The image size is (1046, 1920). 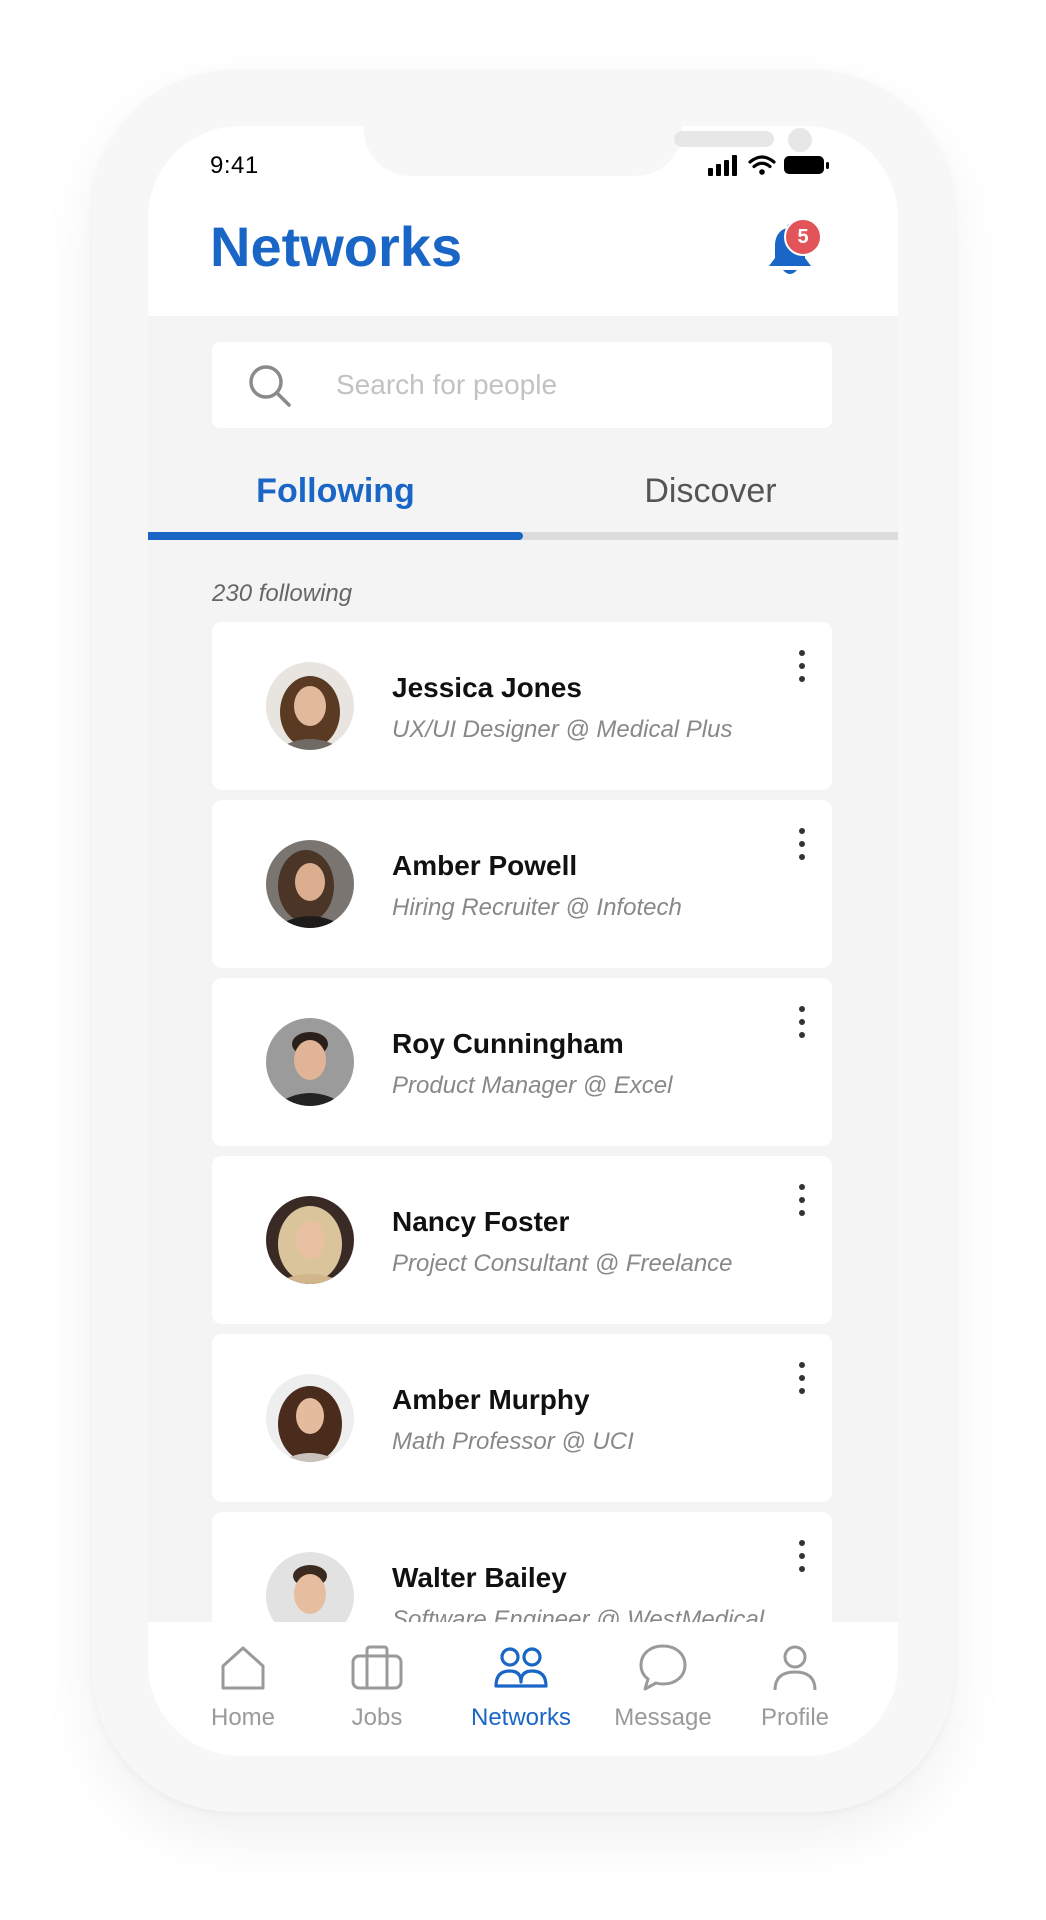 What do you see at coordinates (795, 1717) in the screenshot?
I see `nav-label: Profile` at bounding box center [795, 1717].